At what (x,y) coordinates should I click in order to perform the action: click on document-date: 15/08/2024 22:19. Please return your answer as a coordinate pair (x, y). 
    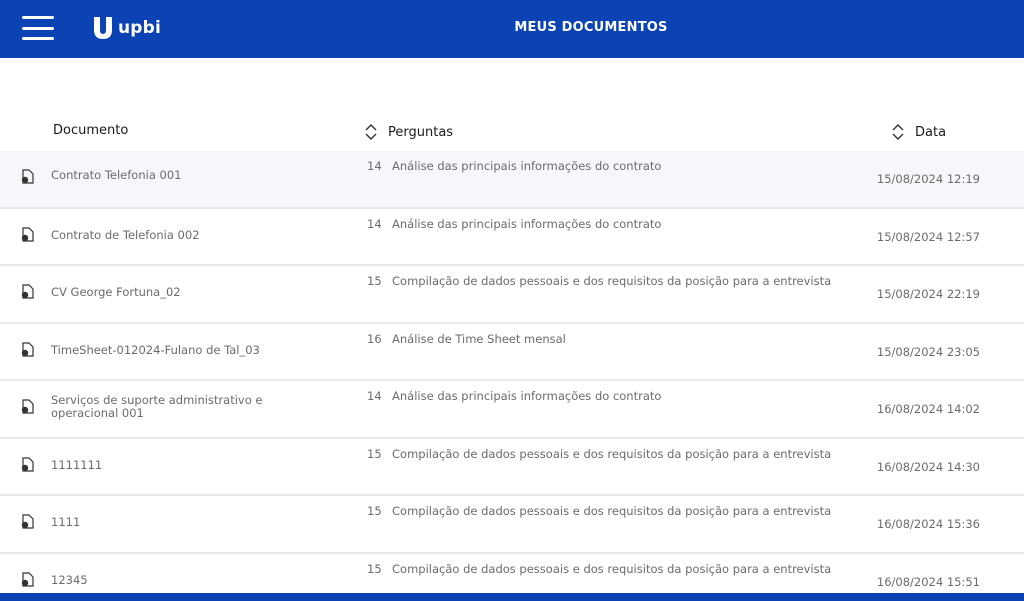
    Looking at the image, I should click on (928, 294).